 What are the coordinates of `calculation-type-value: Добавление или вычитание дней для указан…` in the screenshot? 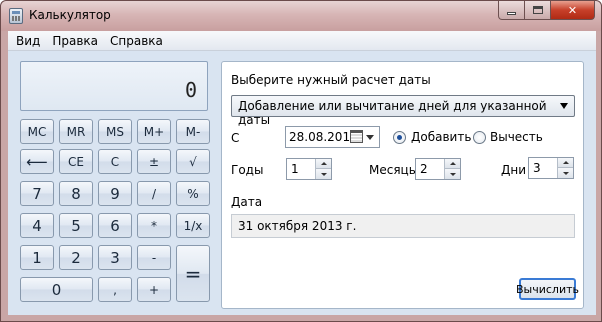 It's located at (392, 113).